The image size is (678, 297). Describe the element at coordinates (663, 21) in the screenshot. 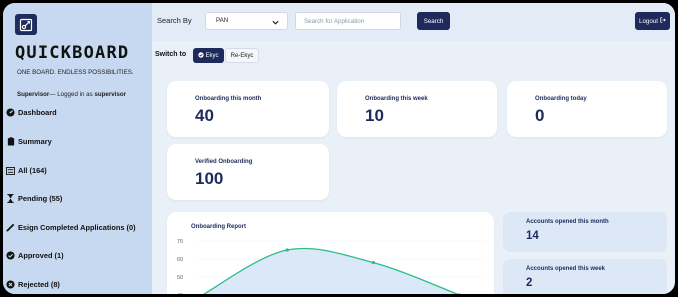

I see `logout-icon` at that location.